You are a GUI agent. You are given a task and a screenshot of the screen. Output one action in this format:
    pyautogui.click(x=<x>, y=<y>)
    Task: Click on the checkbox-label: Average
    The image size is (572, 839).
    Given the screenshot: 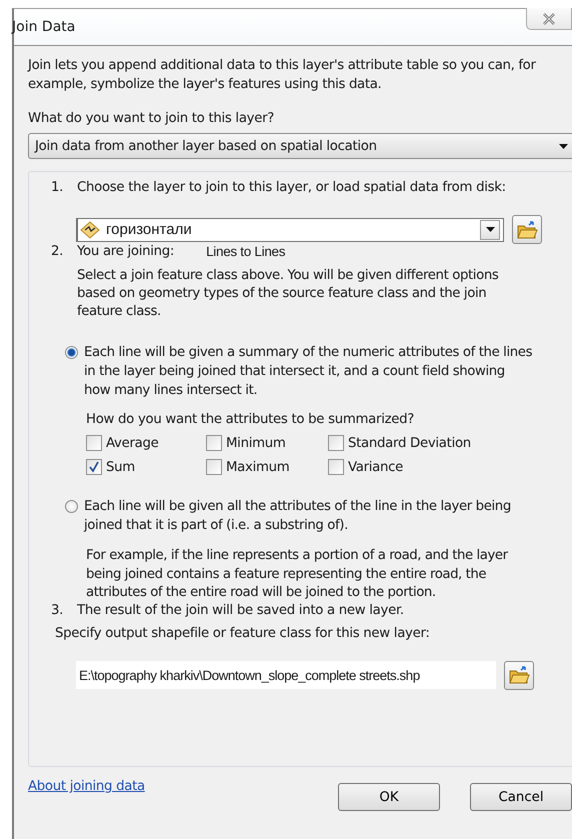 What is the action you would take?
    pyautogui.click(x=132, y=443)
    